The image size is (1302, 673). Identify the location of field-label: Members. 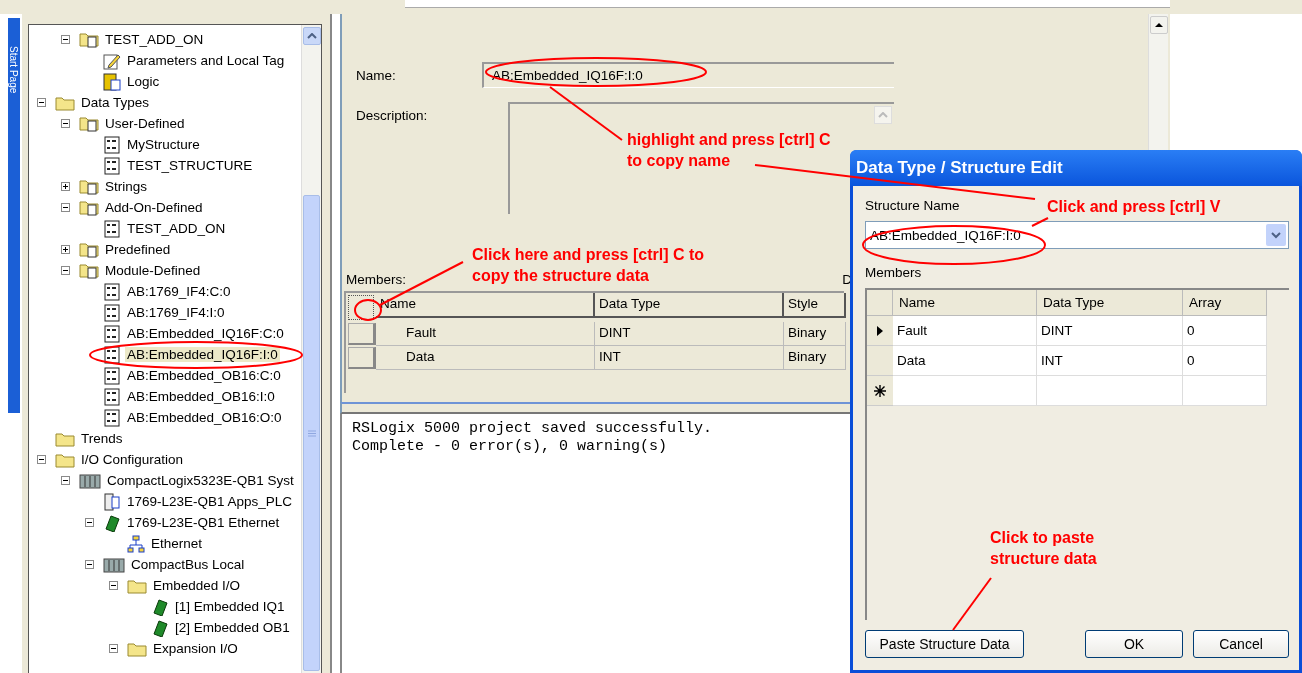
(893, 272).